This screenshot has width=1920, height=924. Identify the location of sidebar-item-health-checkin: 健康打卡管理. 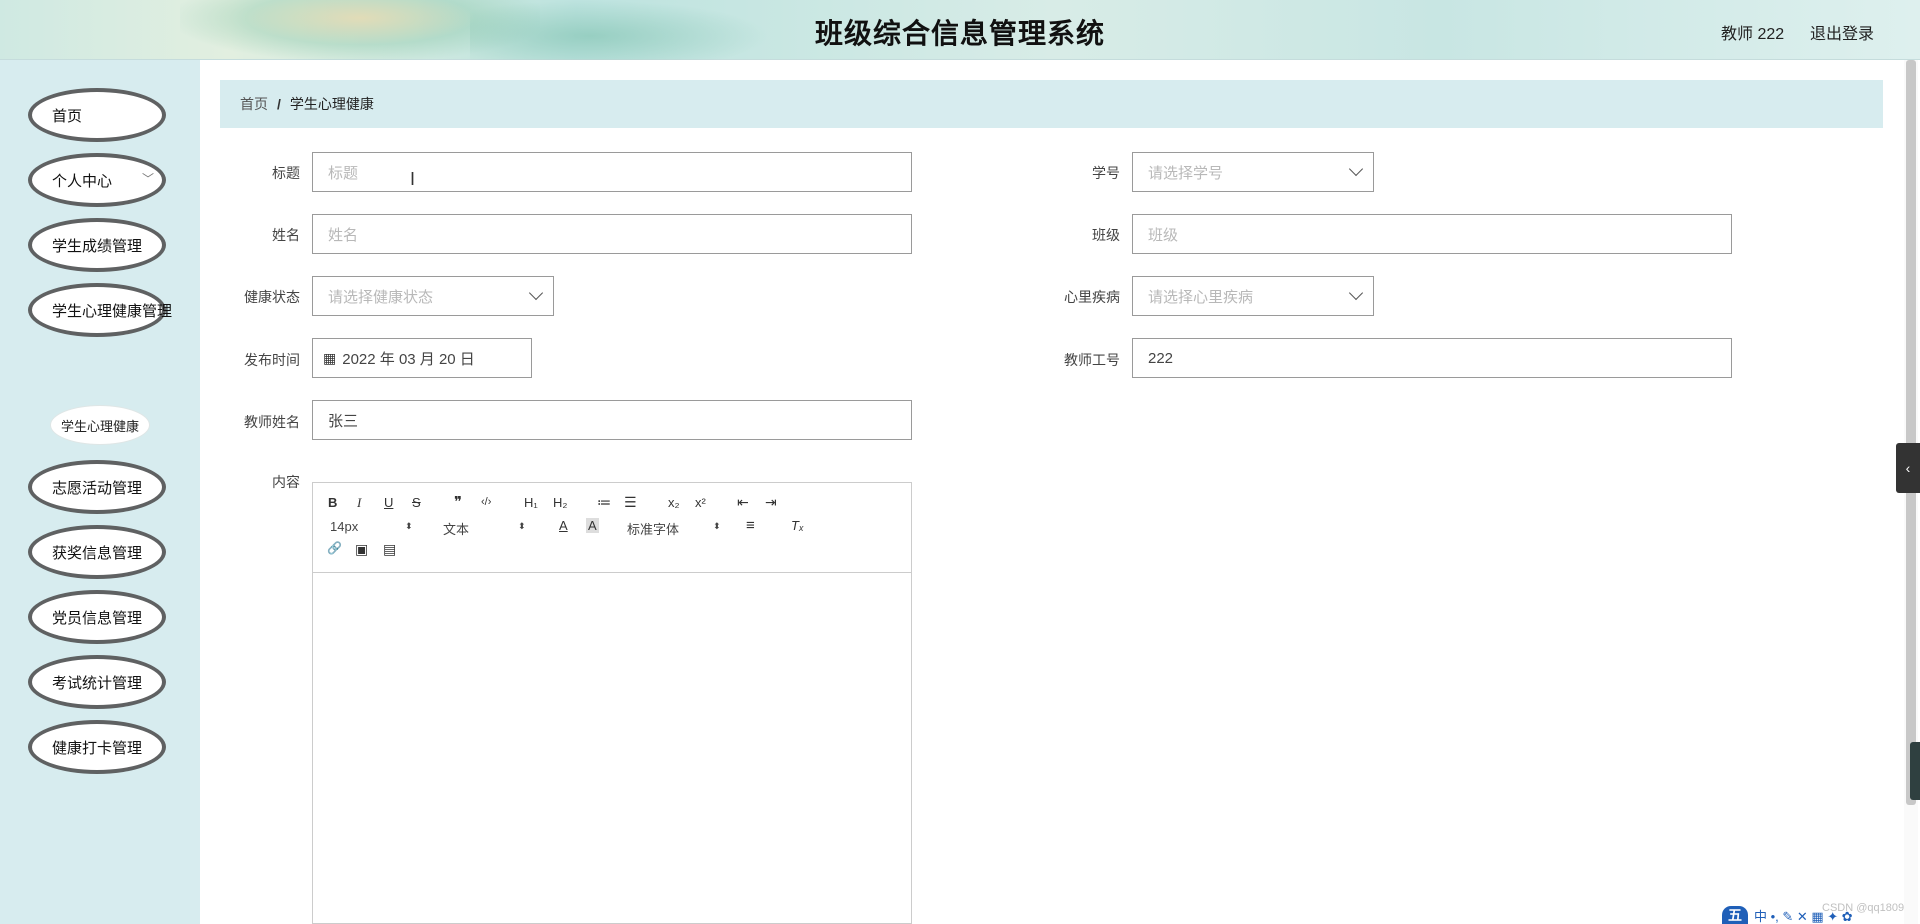
(97, 747).